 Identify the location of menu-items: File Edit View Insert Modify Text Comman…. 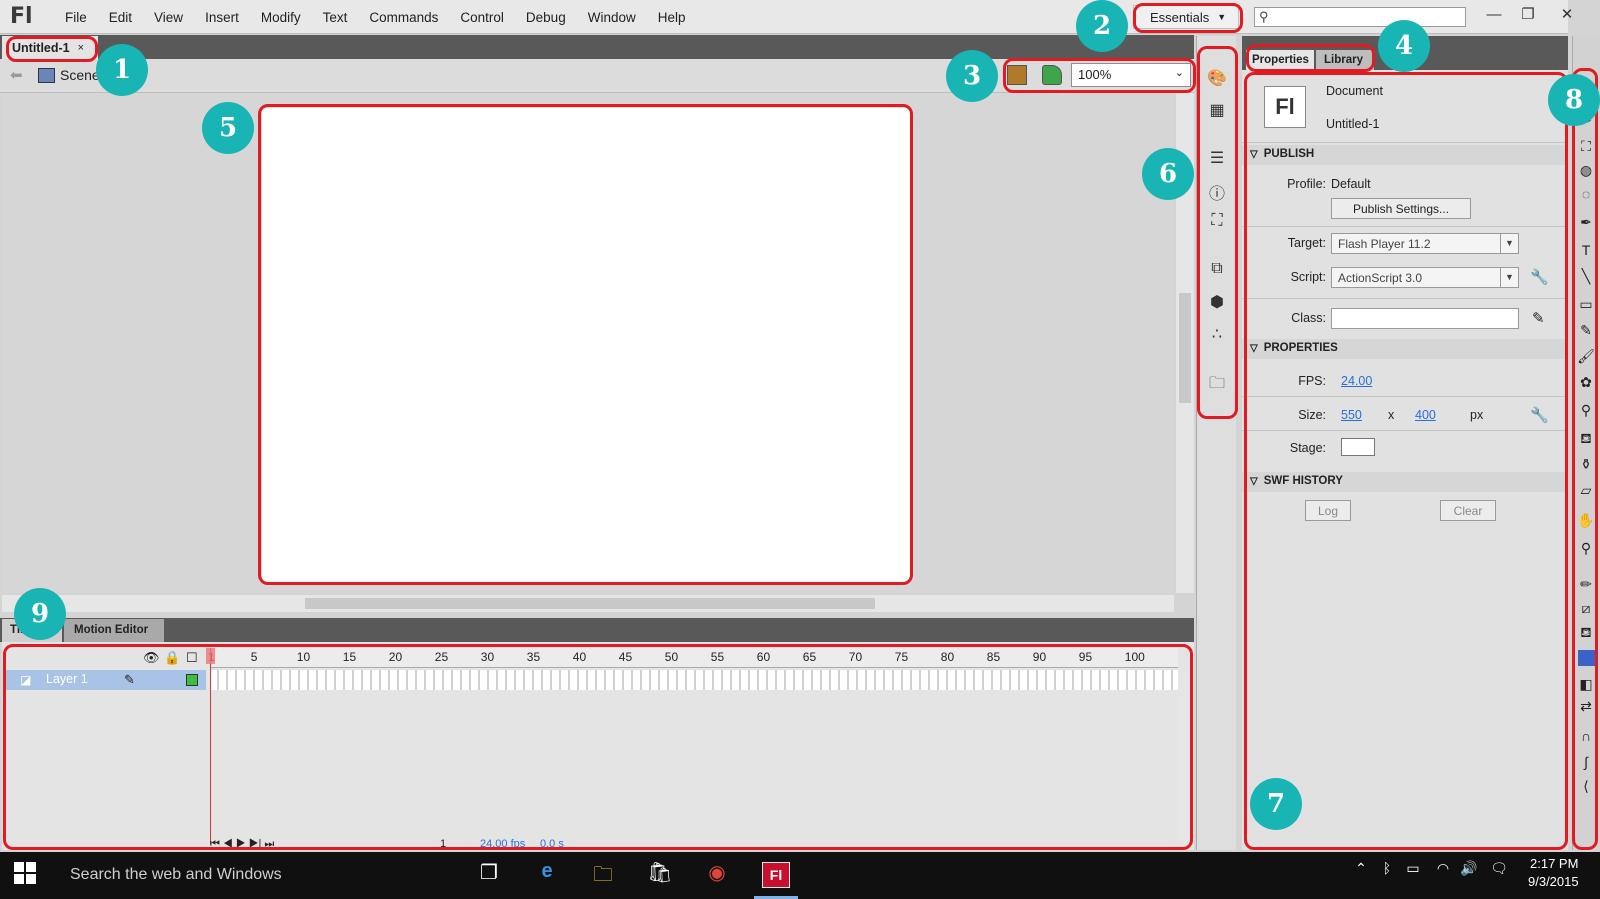
(375, 17).